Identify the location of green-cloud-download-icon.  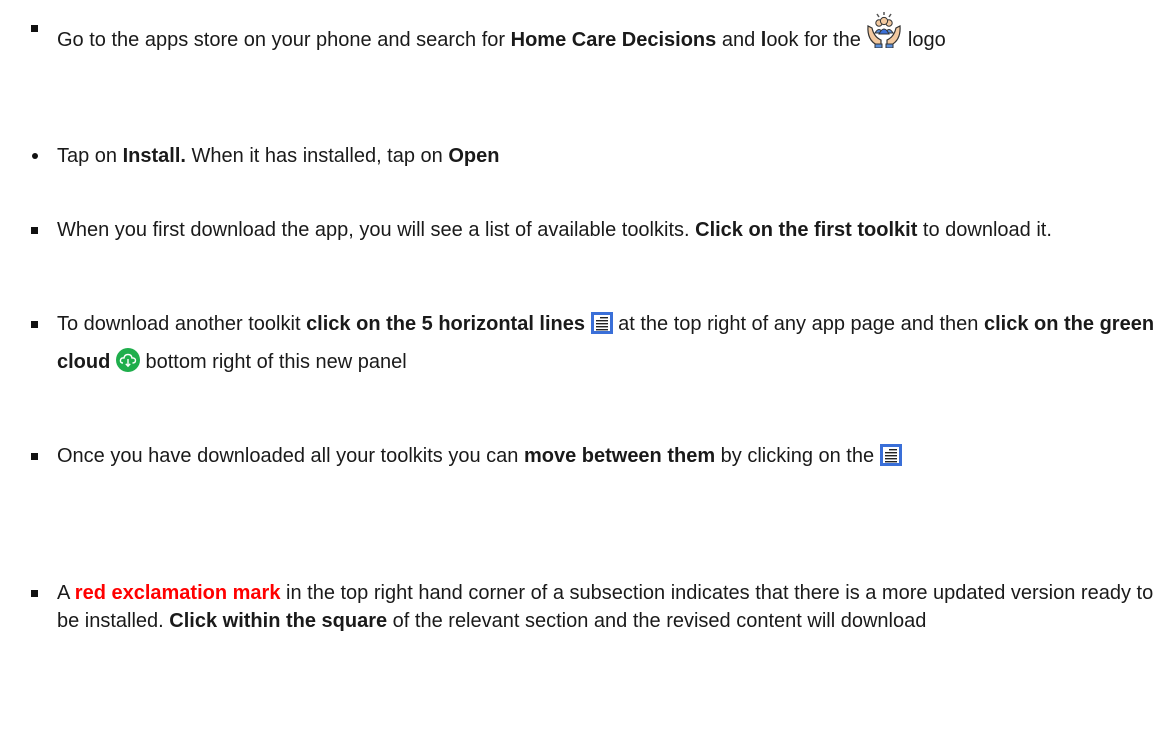
(127, 365).